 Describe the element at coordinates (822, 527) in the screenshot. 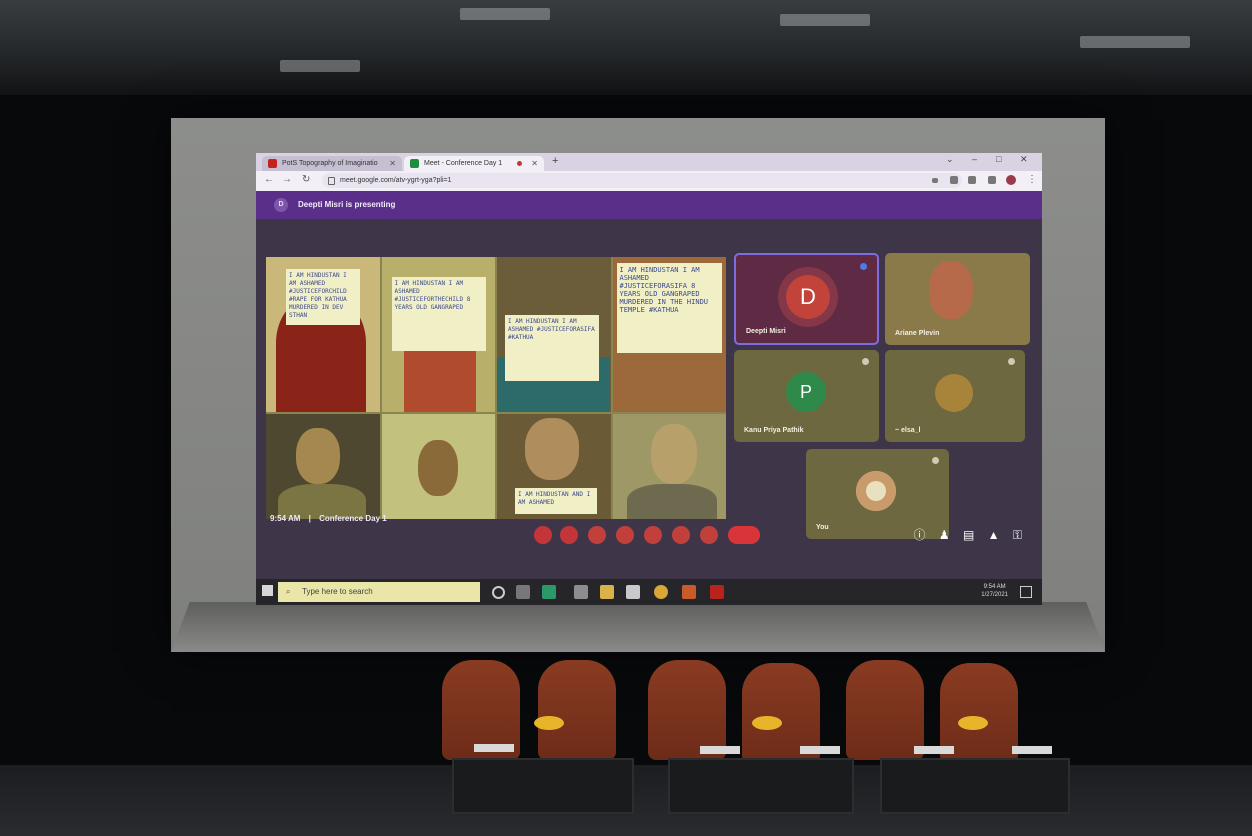

I see `participant-name: You` at that location.